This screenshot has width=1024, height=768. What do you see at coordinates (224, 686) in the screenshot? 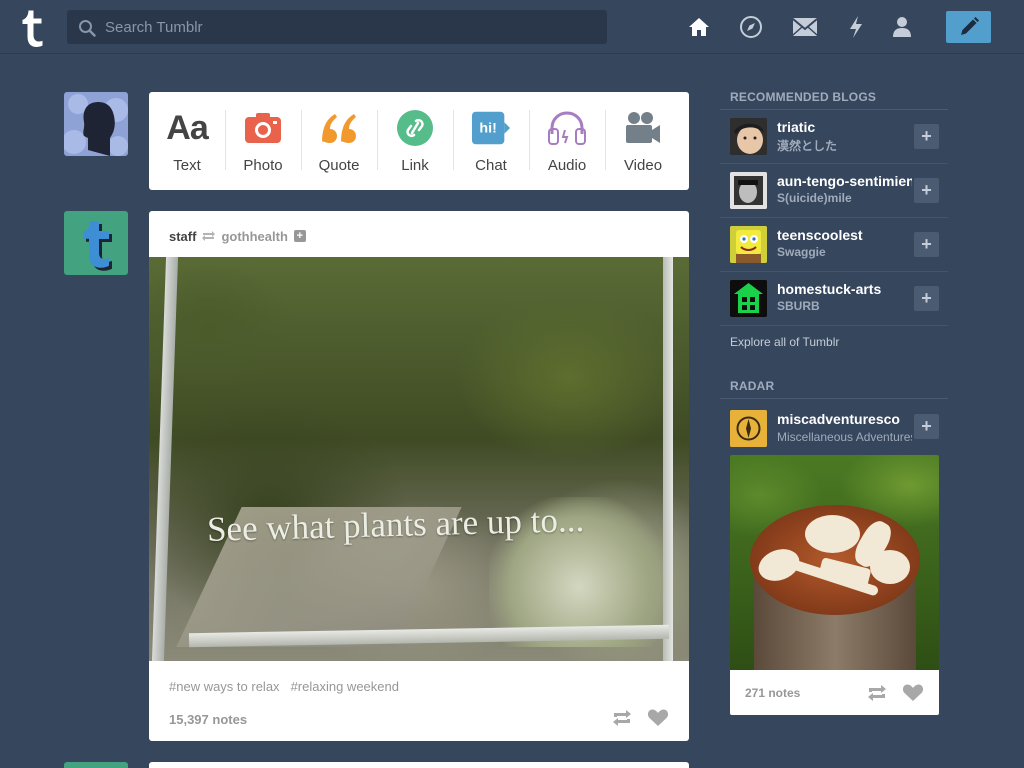
I see `post-tag-link: #new ways to relax` at bounding box center [224, 686].